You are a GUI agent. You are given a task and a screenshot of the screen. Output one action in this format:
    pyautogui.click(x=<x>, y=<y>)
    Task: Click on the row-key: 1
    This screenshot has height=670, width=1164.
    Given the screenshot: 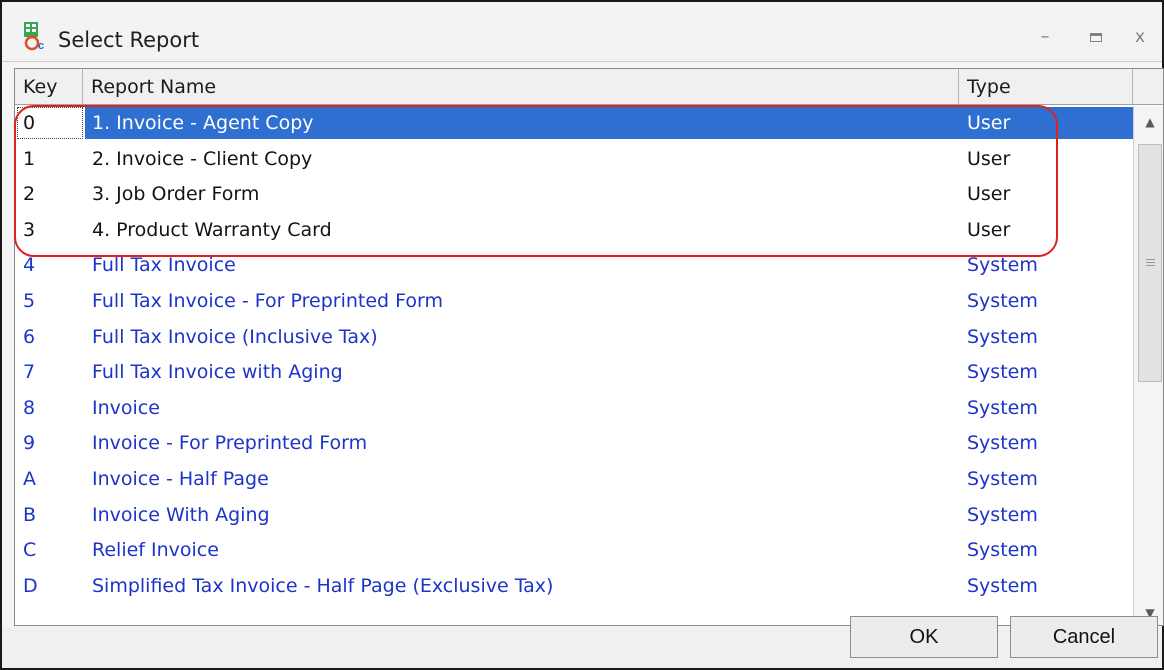 What is the action you would take?
    pyautogui.click(x=29, y=158)
    